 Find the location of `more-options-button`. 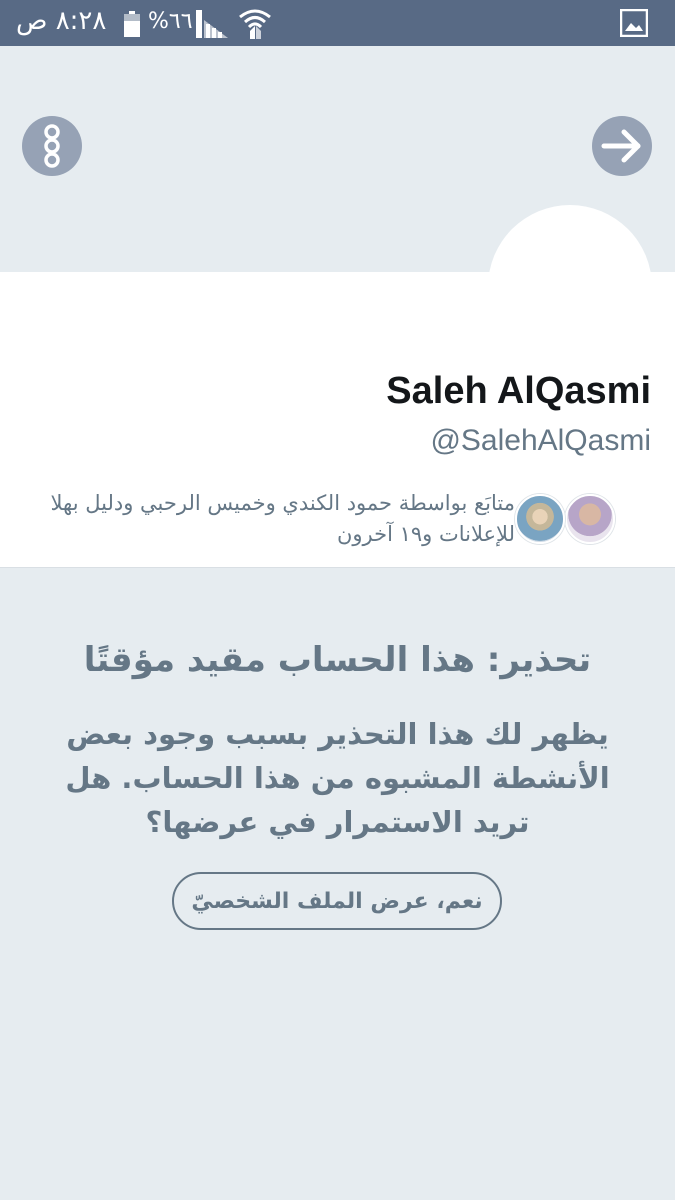

more-options-button is located at coordinates (52, 146).